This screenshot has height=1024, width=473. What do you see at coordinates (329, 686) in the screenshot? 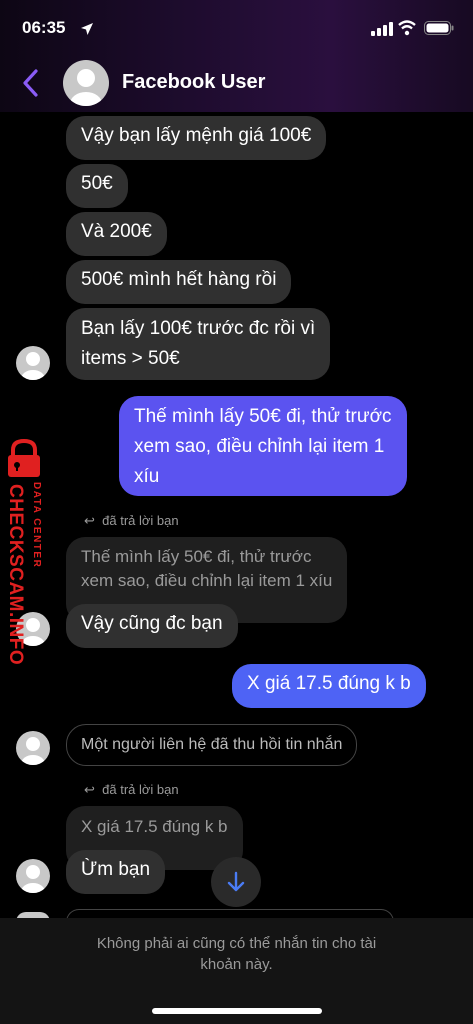
I see `message-outgoing: X giá 17.5 đúng k b` at bounding box center [329, 686].